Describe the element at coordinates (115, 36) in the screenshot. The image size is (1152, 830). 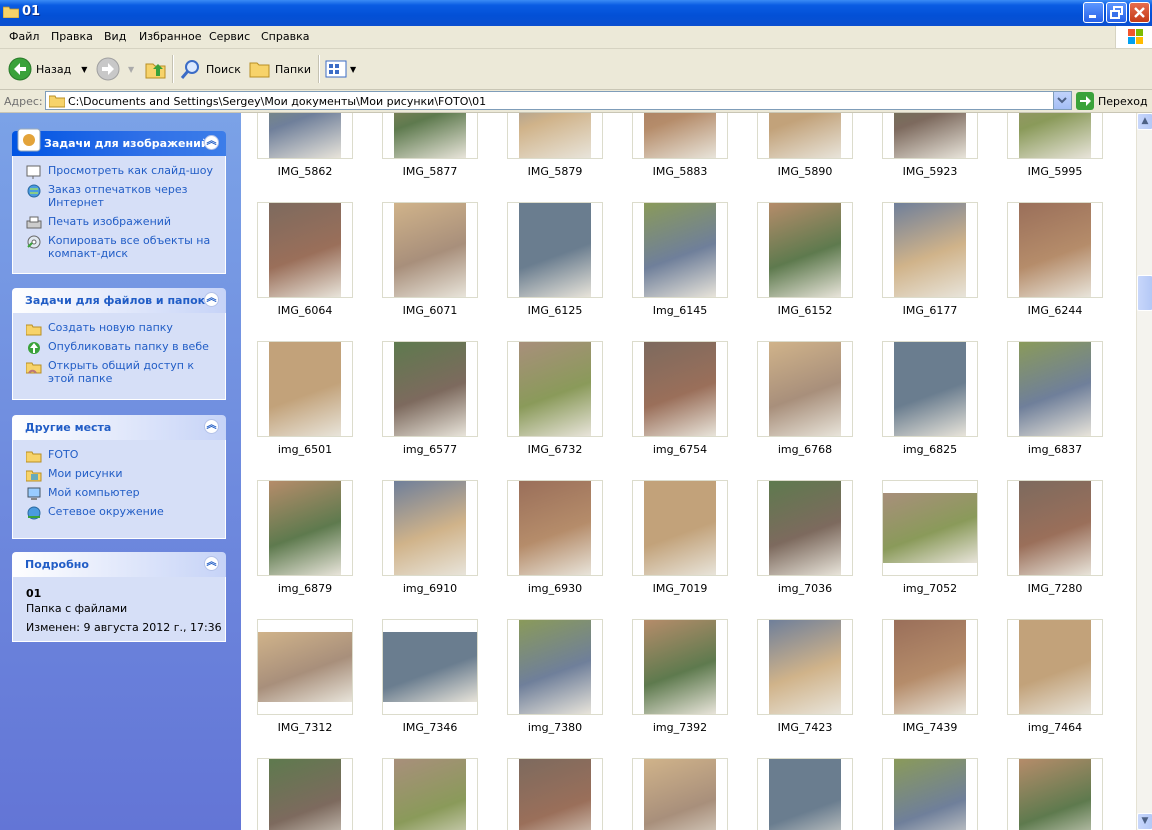
I see `menu-view: Вид` at that location.